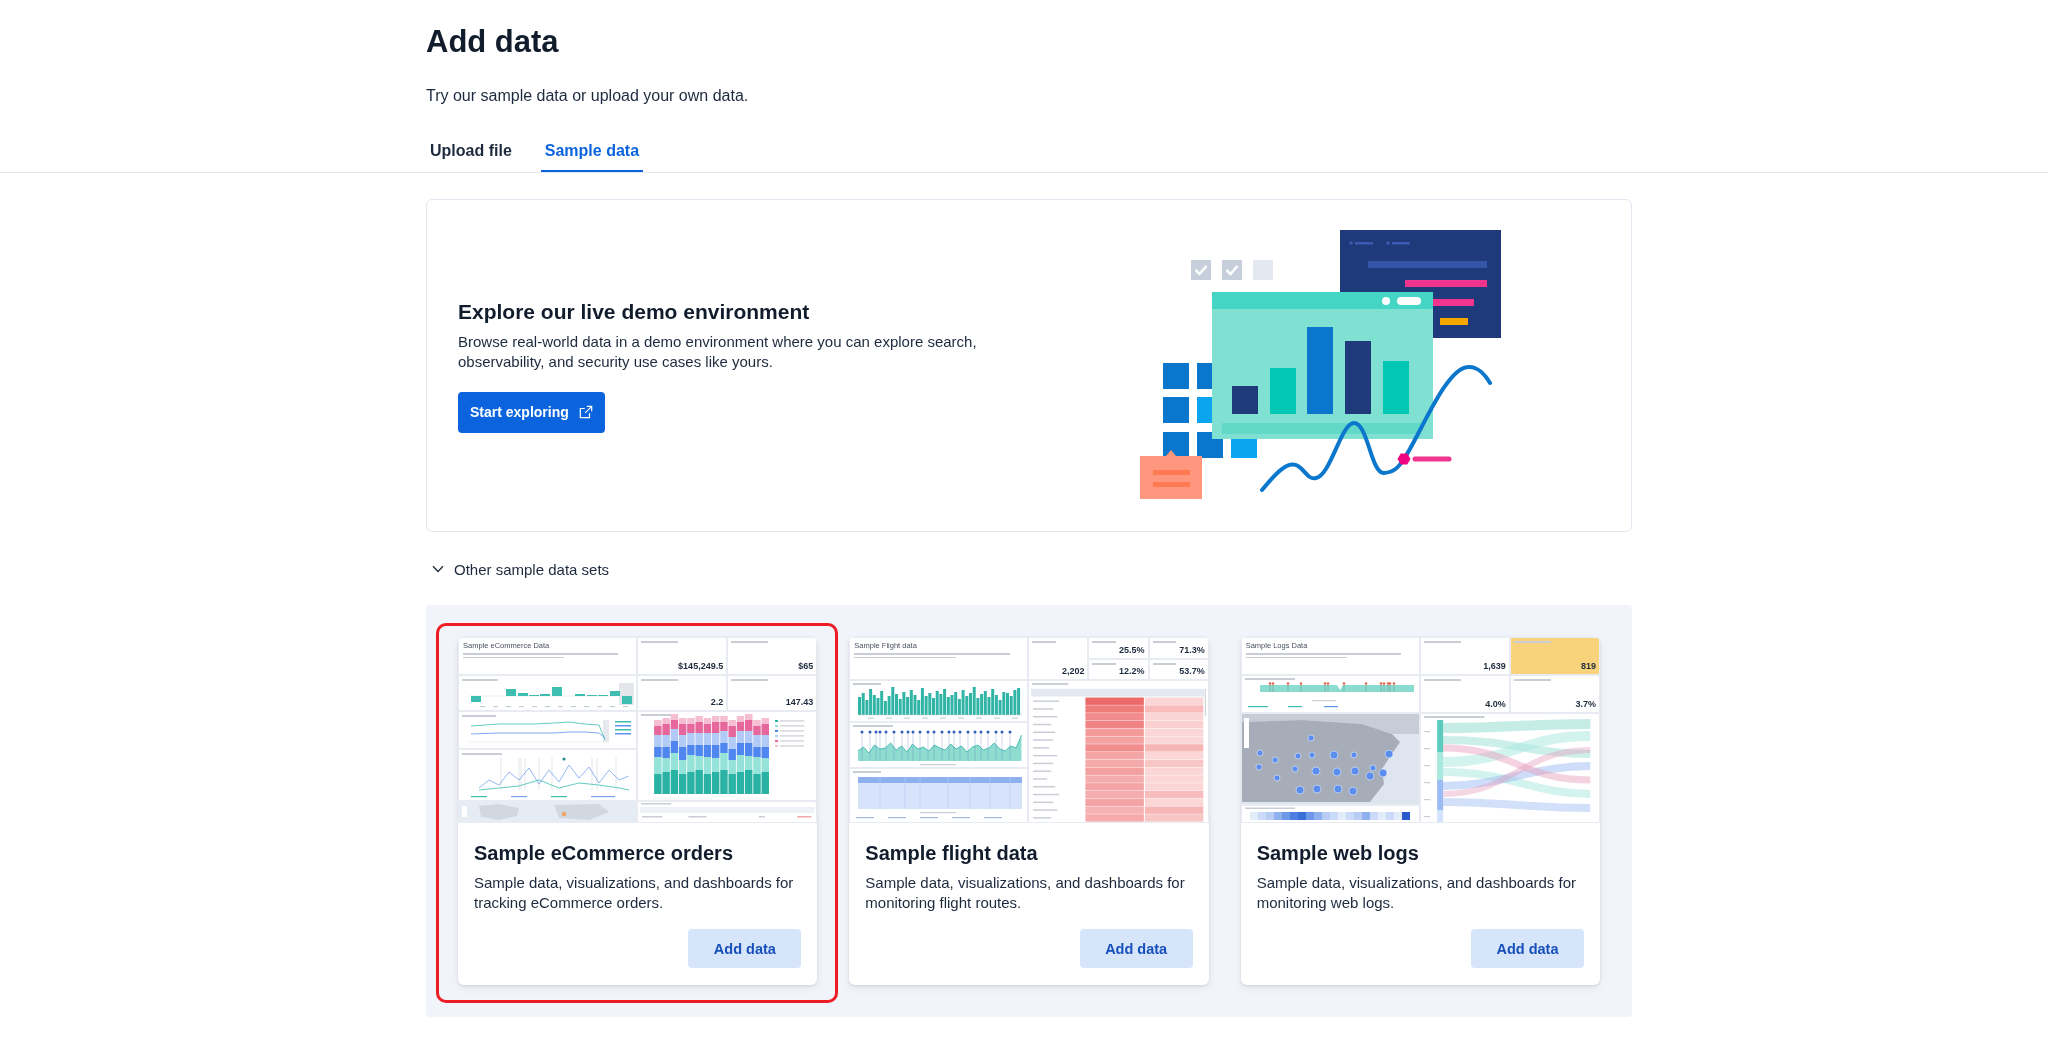 This screenshot has height=1060, width=2048. Describe the element at coordinates (701, 666) in the screenshot. I see `metric-value: $145,249.5` at that location.